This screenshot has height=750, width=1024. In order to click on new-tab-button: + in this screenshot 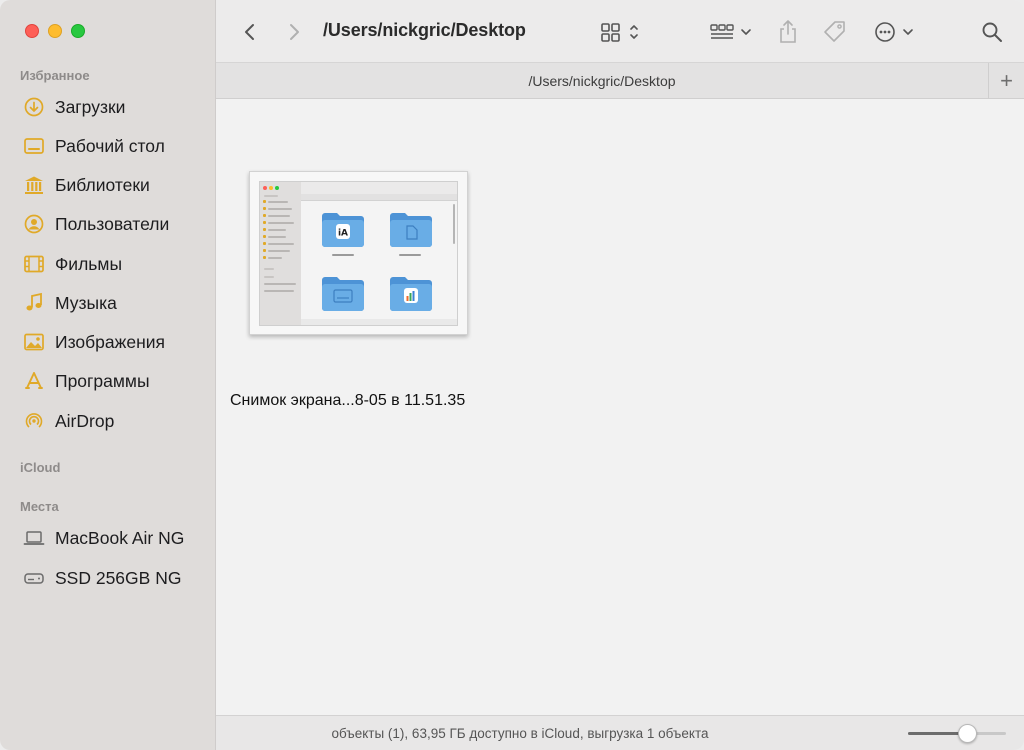, I will do `click(1006, 81)`.